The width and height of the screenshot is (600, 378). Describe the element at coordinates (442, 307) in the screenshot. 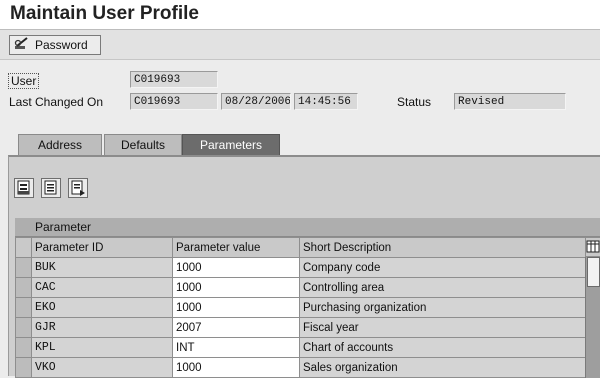

I see `short-description-cell: Purchasing organization` at that location.